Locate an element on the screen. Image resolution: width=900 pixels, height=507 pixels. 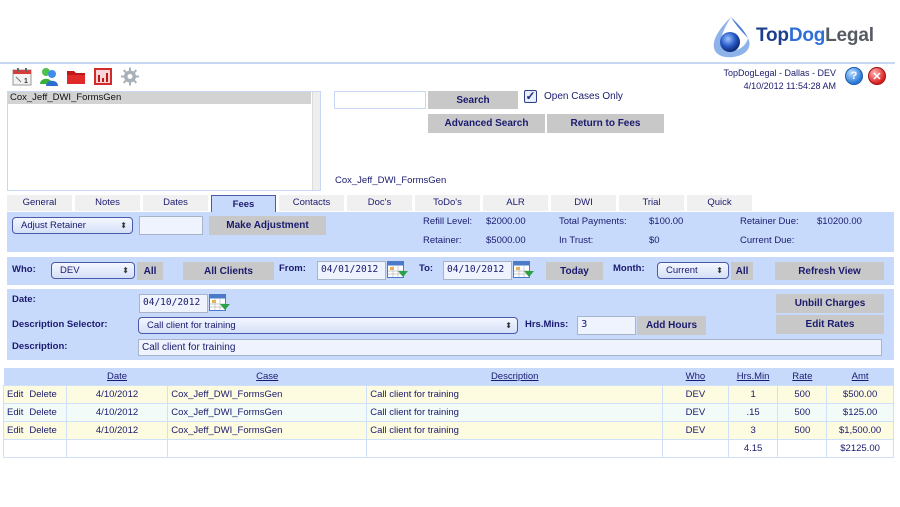
to-date-input: 04/10/2012 is located at coordinates (477, 270).